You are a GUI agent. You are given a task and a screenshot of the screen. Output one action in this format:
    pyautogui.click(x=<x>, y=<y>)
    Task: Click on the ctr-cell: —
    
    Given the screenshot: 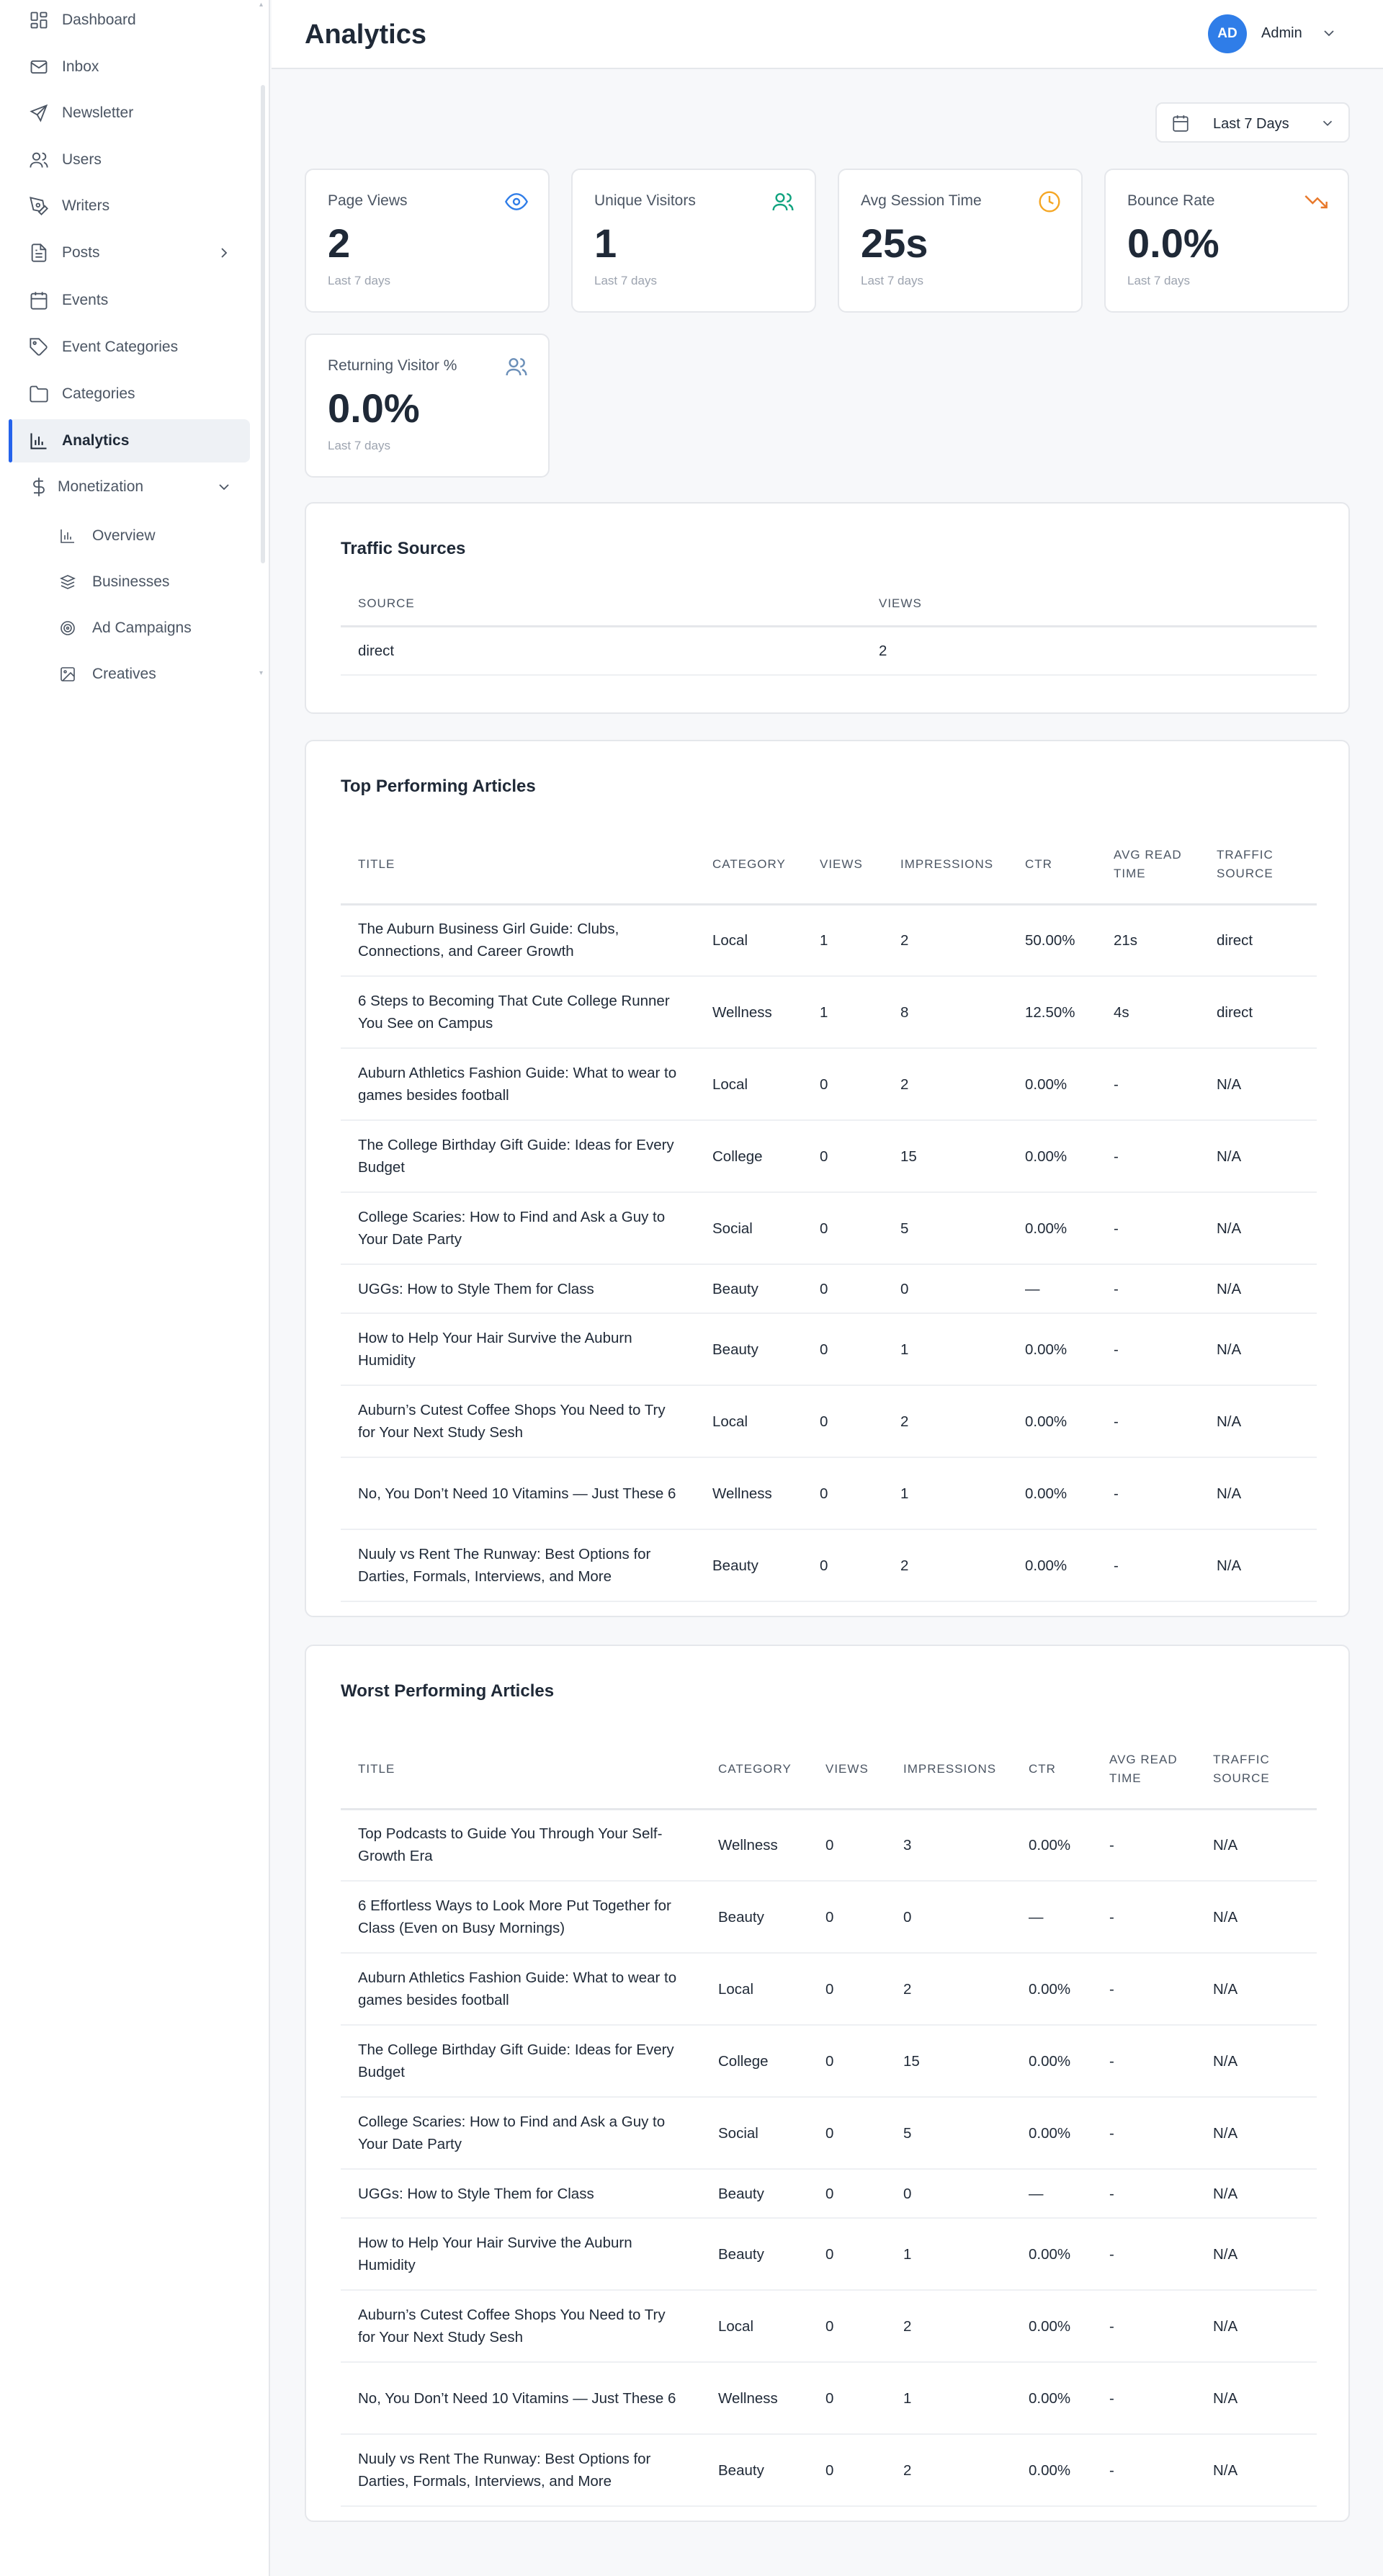 What is the action you would take?
    pyautogui.click(x=1051, y=2194)
    